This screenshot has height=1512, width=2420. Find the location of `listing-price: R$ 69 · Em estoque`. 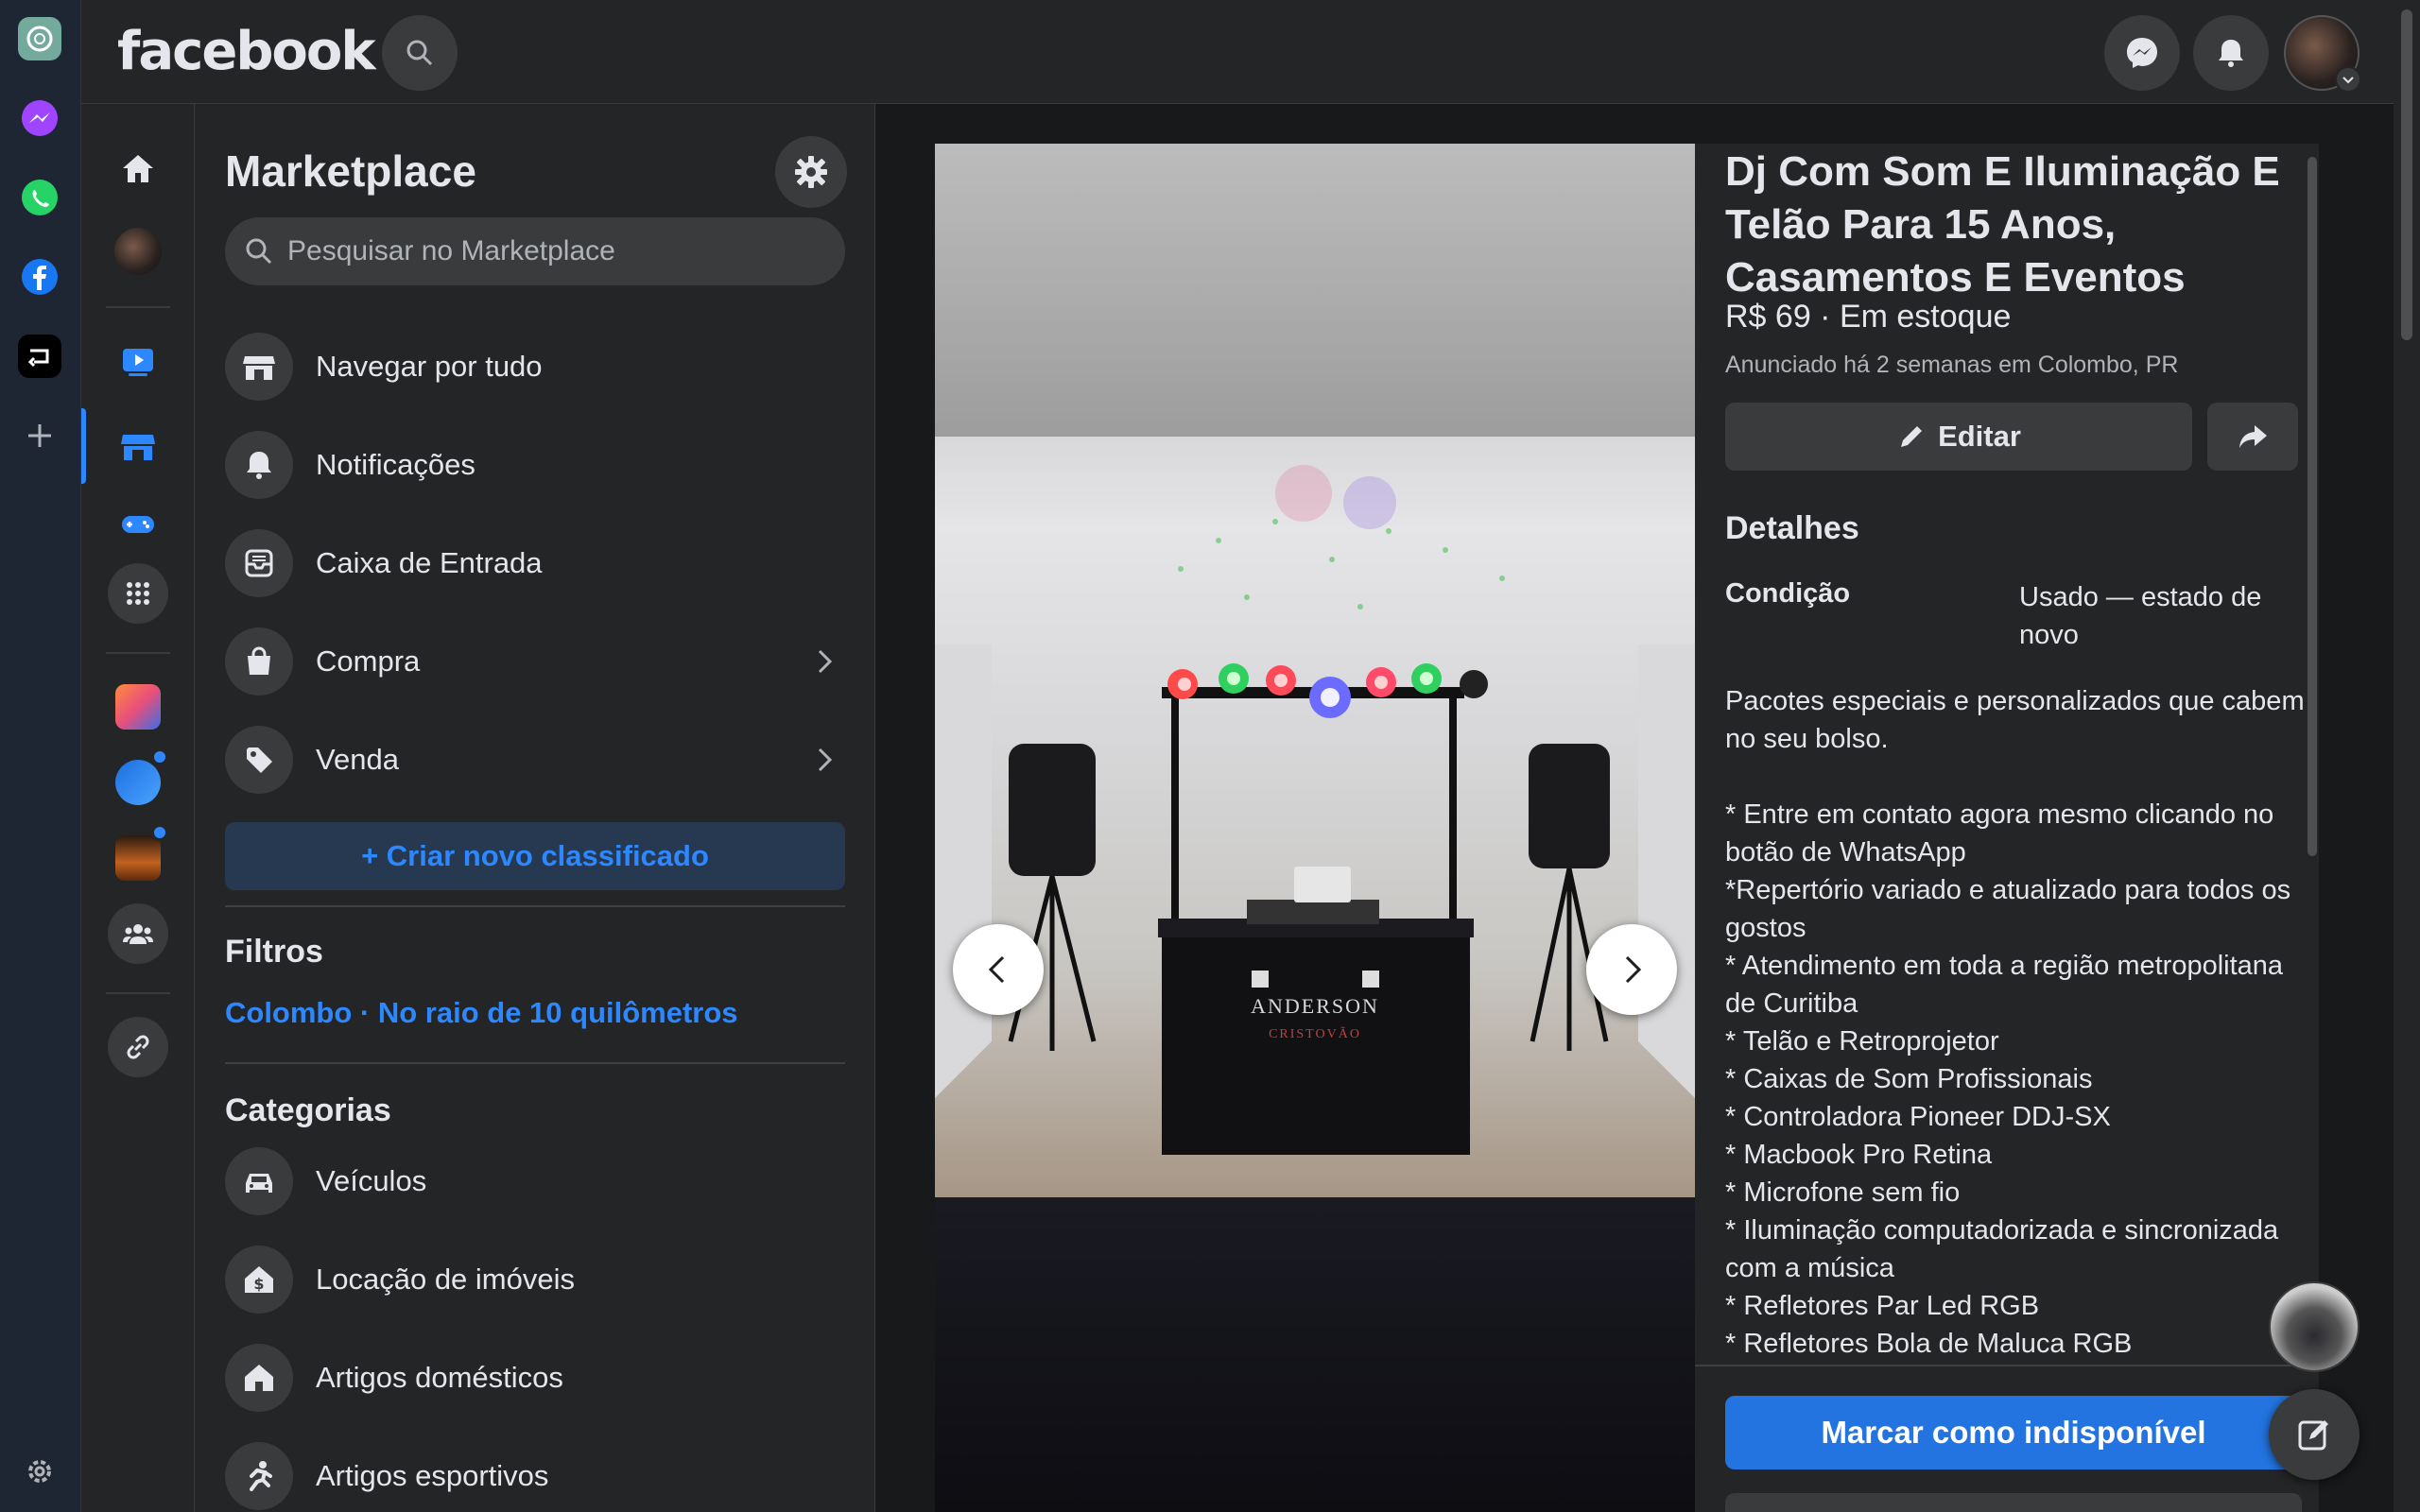

listing-price: R$ 69 · Em estoque is located at coordinates (1868, 317).